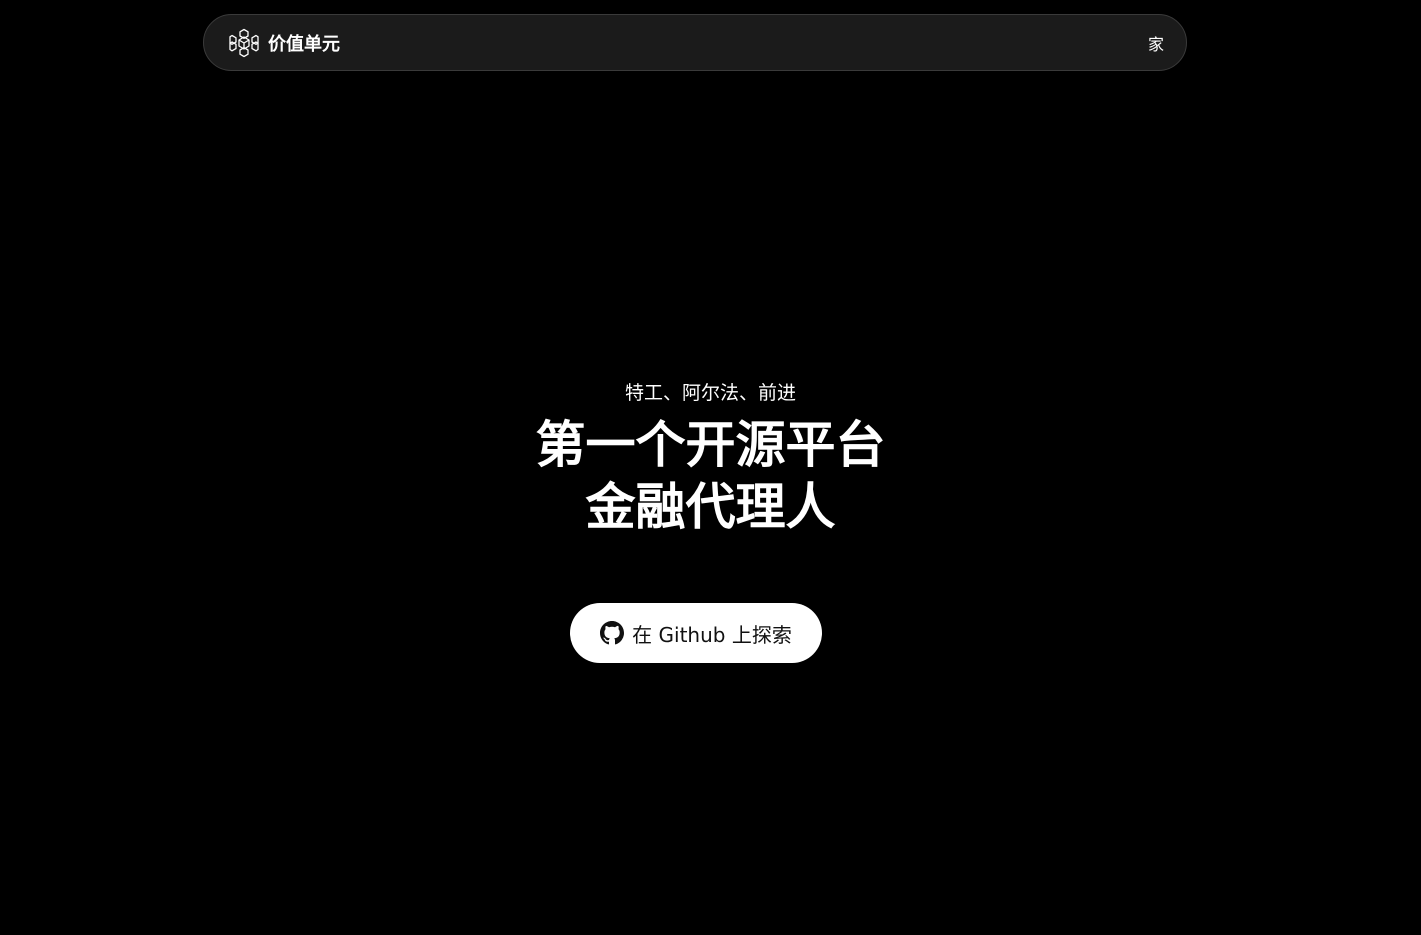 This screenshot has width=1421, height=935. Describe the element at coordinates (1156, 43) in the screenshot. I see `nav-home-link: 家` at that location.